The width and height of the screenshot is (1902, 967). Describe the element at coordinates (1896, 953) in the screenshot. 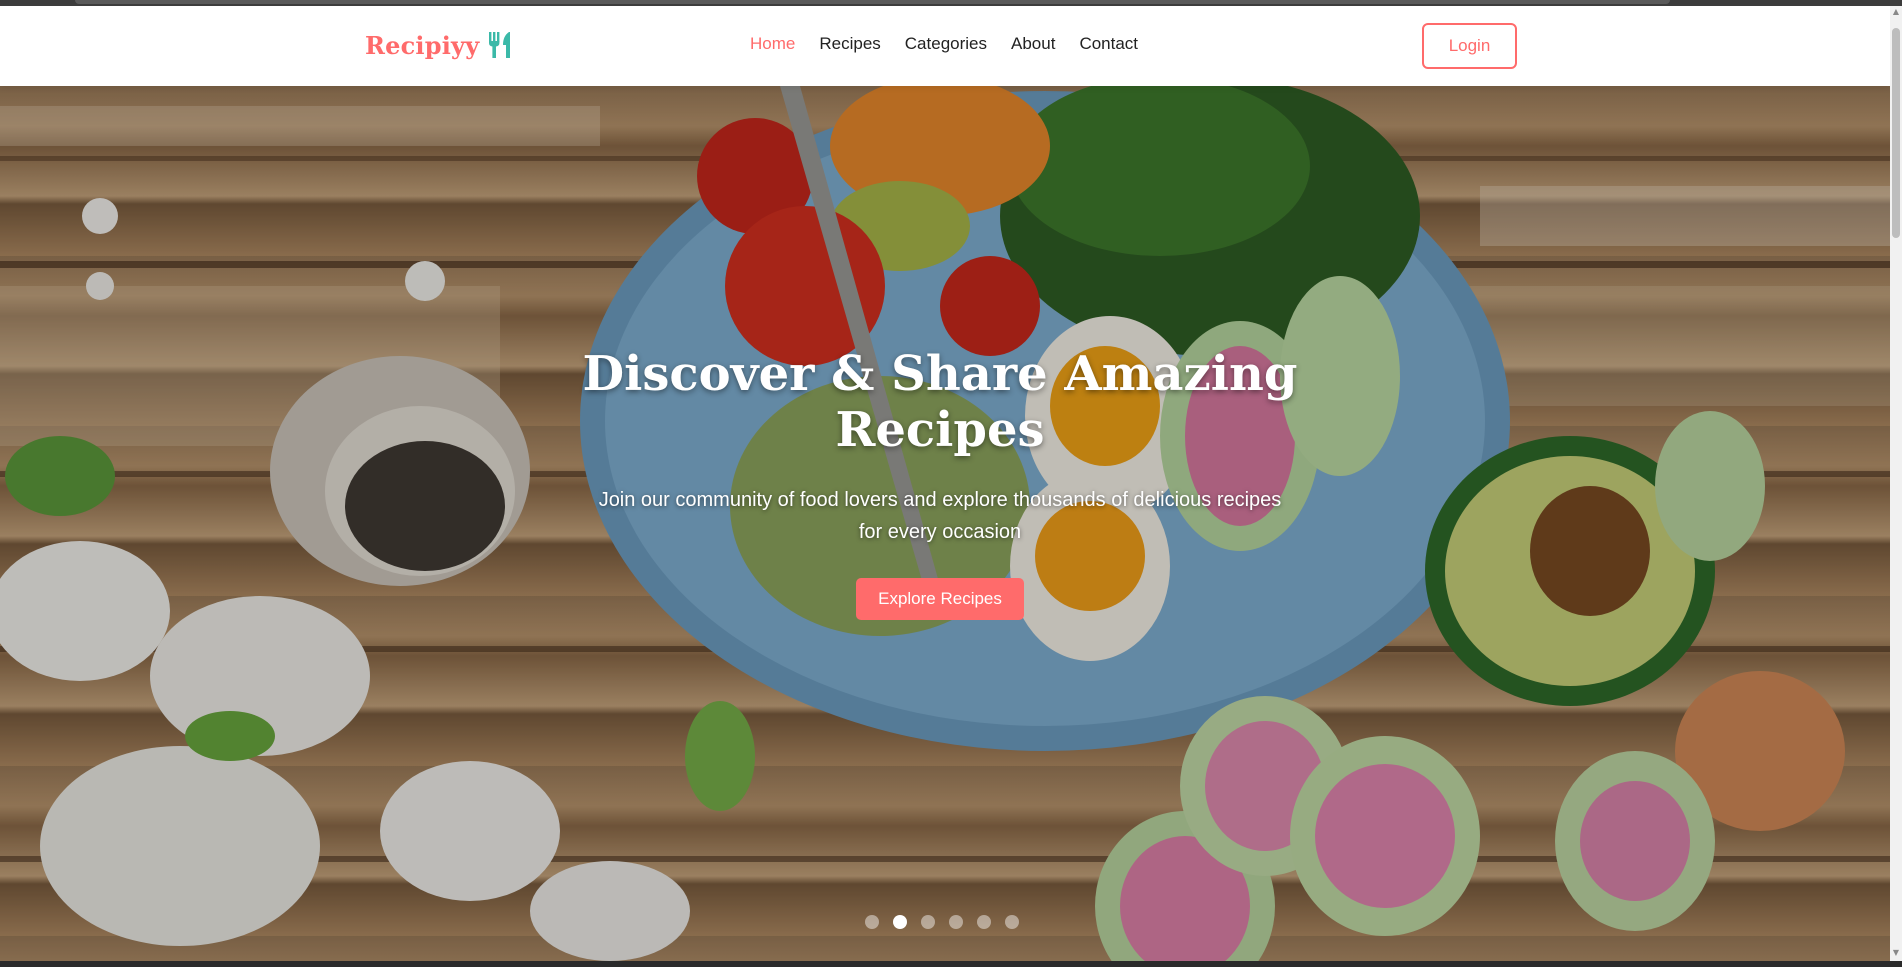

I see `scroll-down-arrow-icon: ▼` at that location.